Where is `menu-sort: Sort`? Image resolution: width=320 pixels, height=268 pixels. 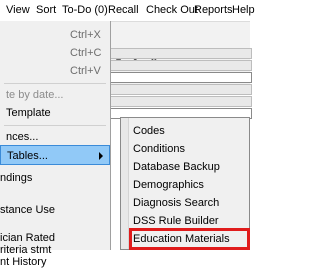
menu-sort: Sort is located at coordinates (46, 10).